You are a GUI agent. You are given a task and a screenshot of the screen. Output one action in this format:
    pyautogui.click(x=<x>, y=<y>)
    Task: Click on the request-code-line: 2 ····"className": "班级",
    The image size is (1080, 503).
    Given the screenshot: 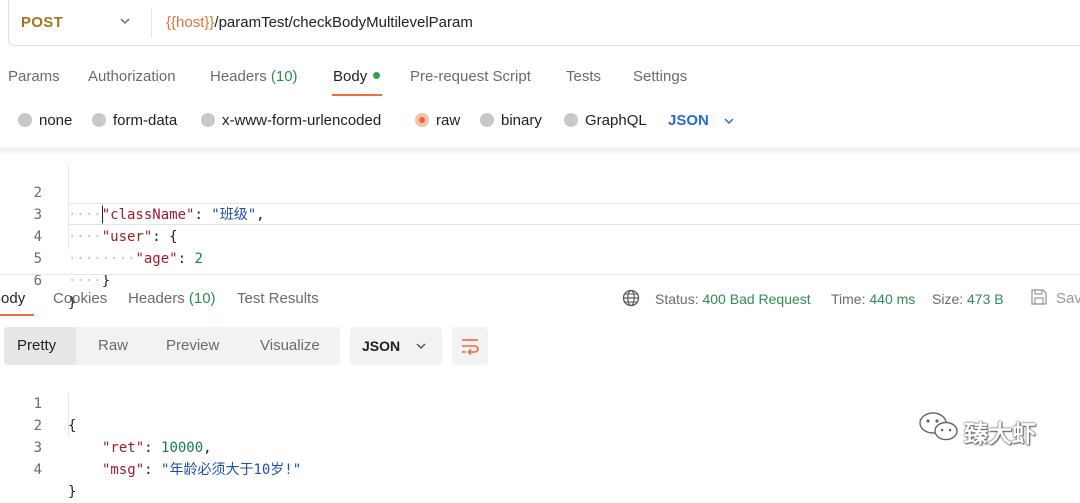 What is the action you would take?
    pyautogui.click(x=540, y=191)
    